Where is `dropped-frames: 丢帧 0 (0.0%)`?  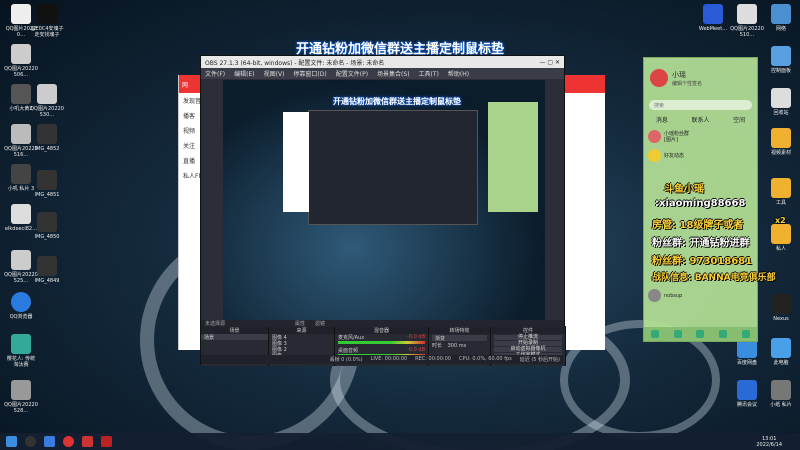 dropped-frames: 丢帧 0 (0.0%) is located at coordinates (346, 360).